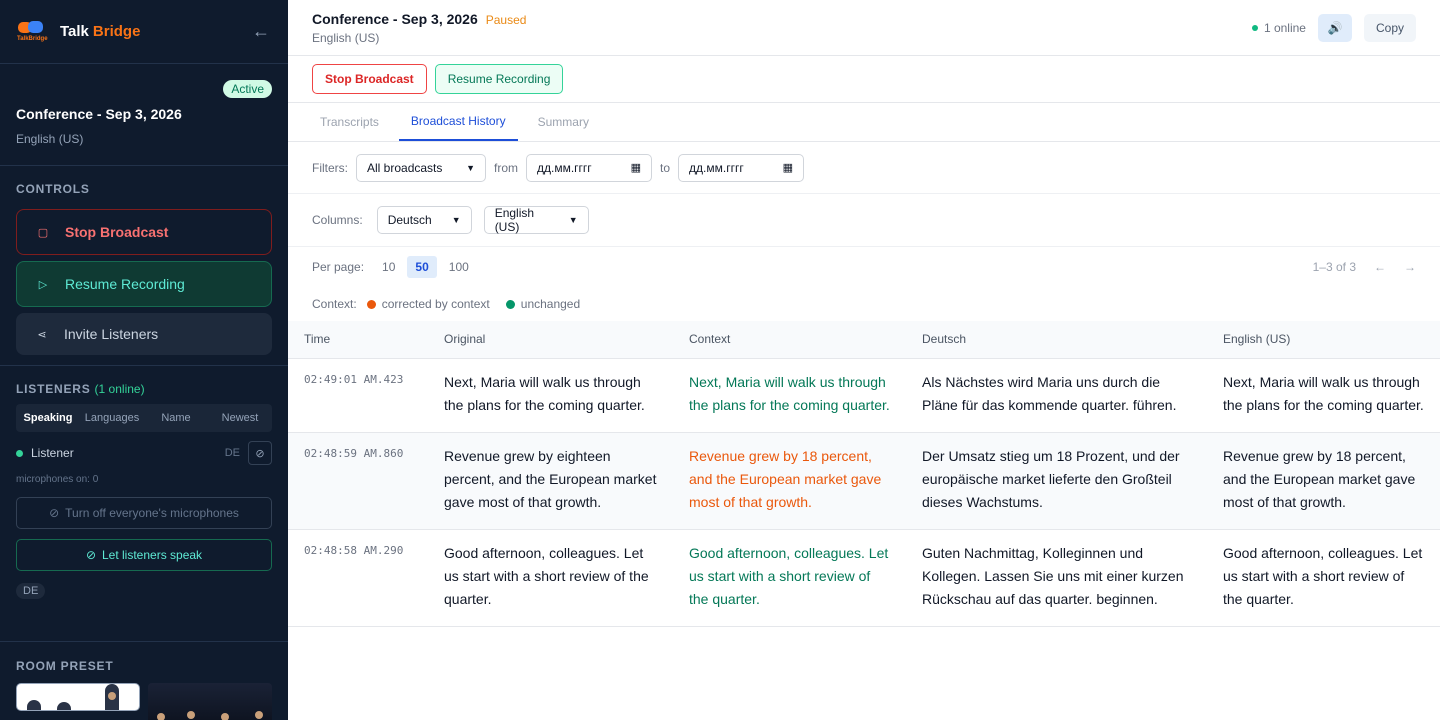 This screenshot has height=720, width=1440. I want to click on page-language: English (US), so click(346, 37).